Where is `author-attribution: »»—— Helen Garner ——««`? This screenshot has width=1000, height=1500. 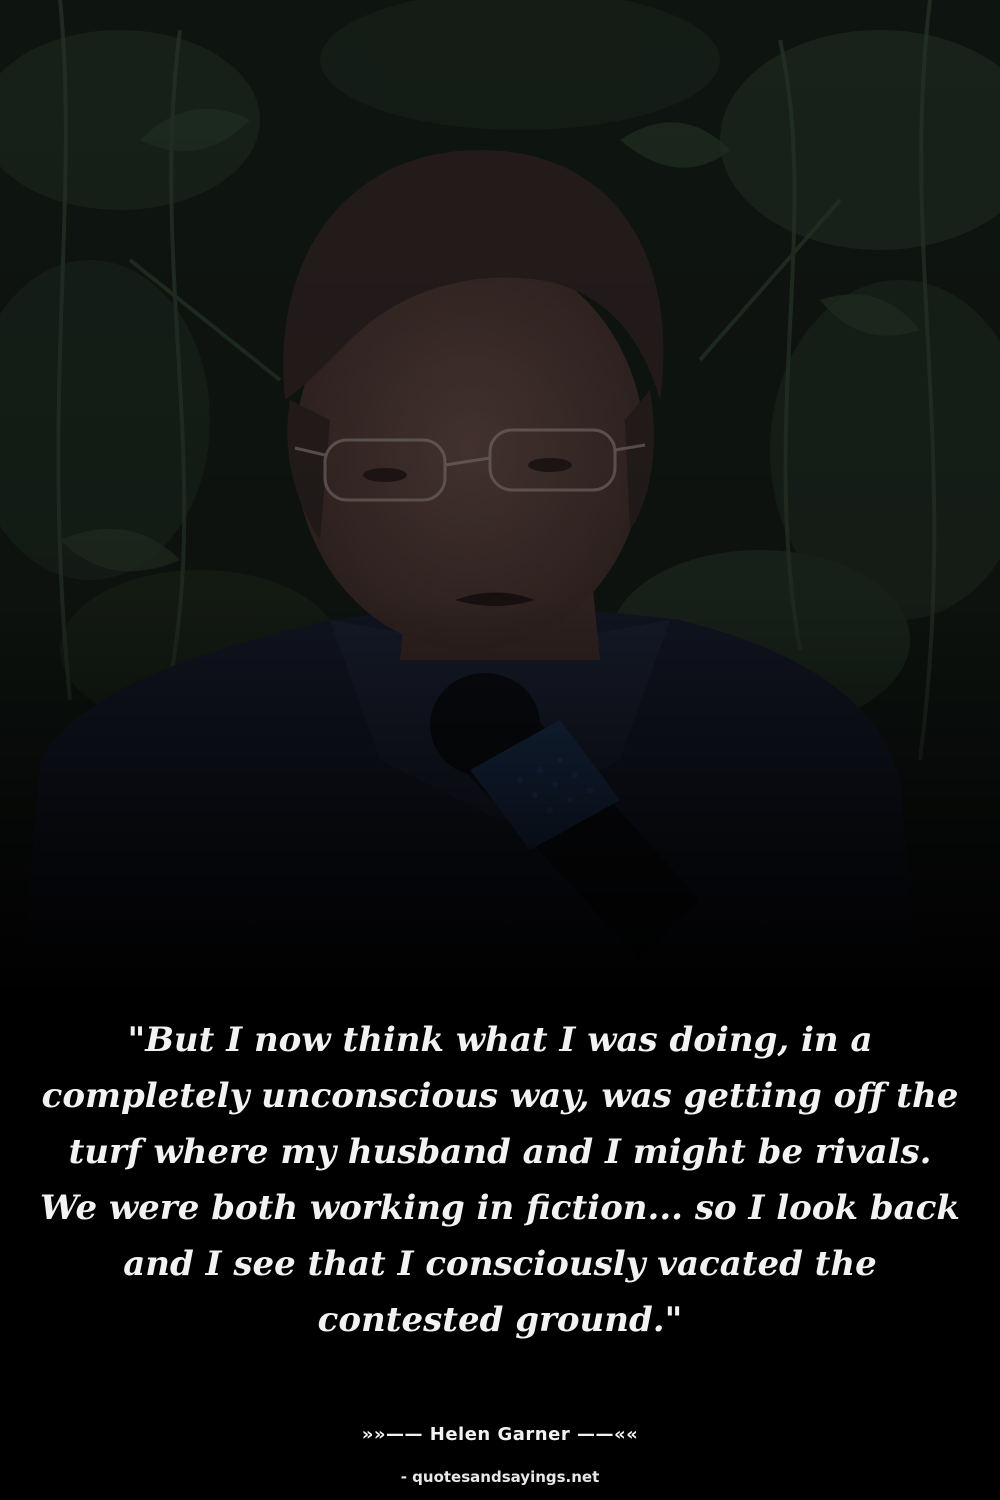
author-attribution: »»—— Helen Garner ——«« is located at coordinates (500, 1434).